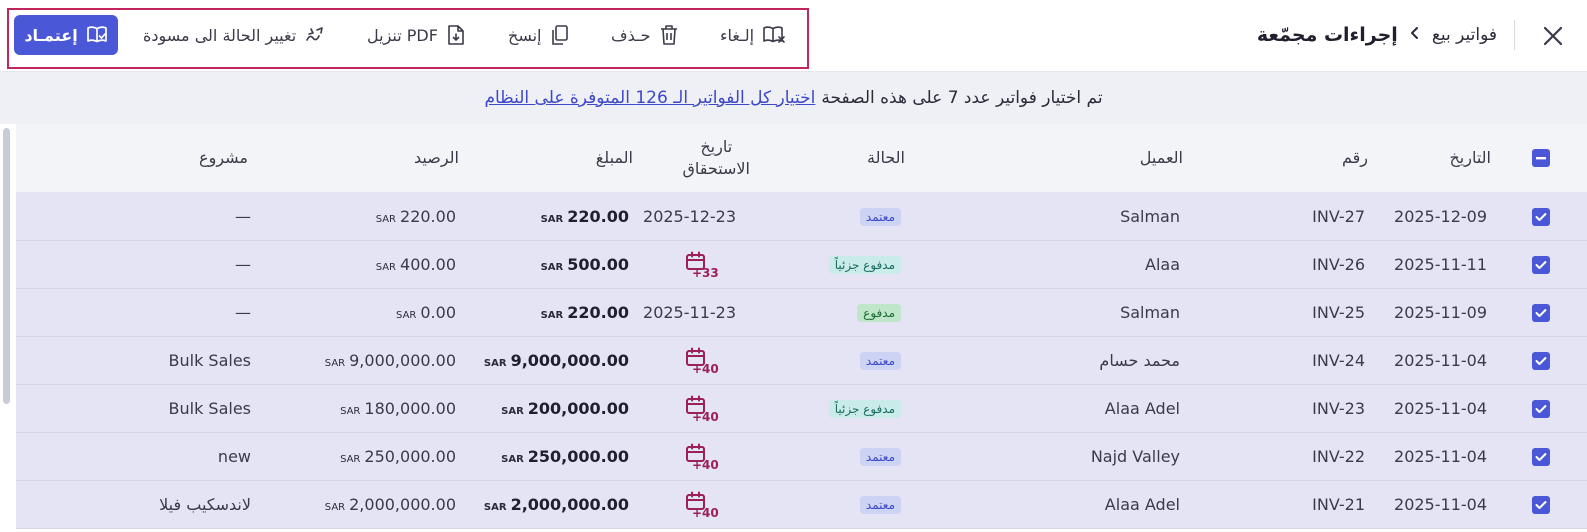  I want to click on customer-name: محمد حسام, so click(1139, 360).